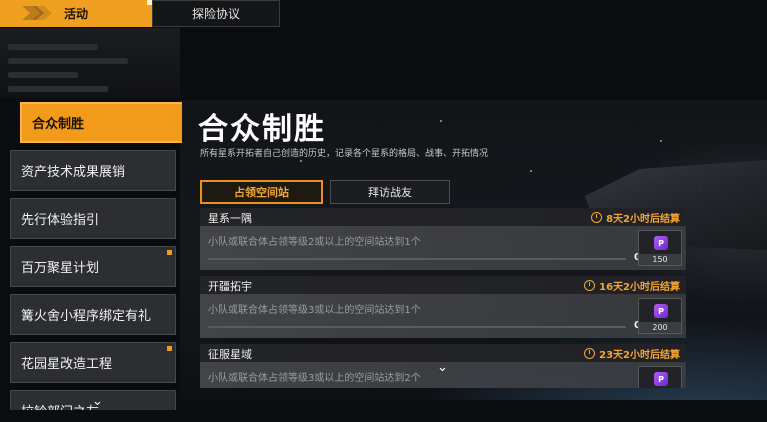 The image size is (767, 422). Describe the element at coordinates (383, 416) in the screenshot. I see `bottom-bar` at that location.